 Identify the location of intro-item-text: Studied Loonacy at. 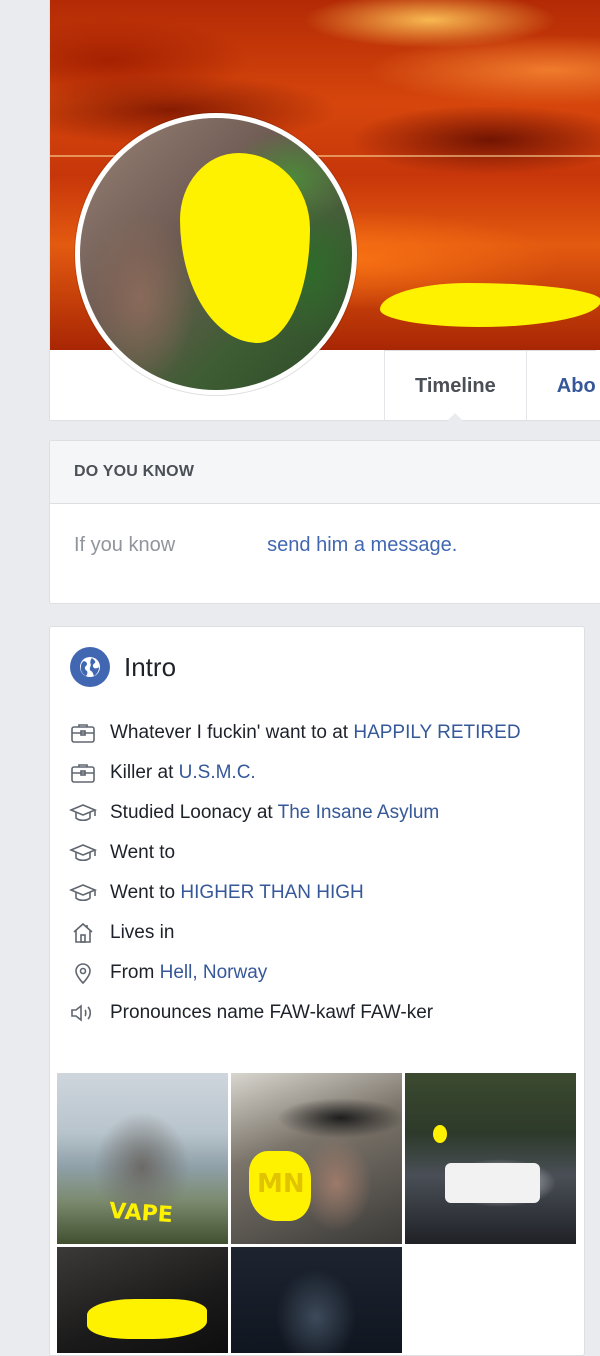
(191, 812).